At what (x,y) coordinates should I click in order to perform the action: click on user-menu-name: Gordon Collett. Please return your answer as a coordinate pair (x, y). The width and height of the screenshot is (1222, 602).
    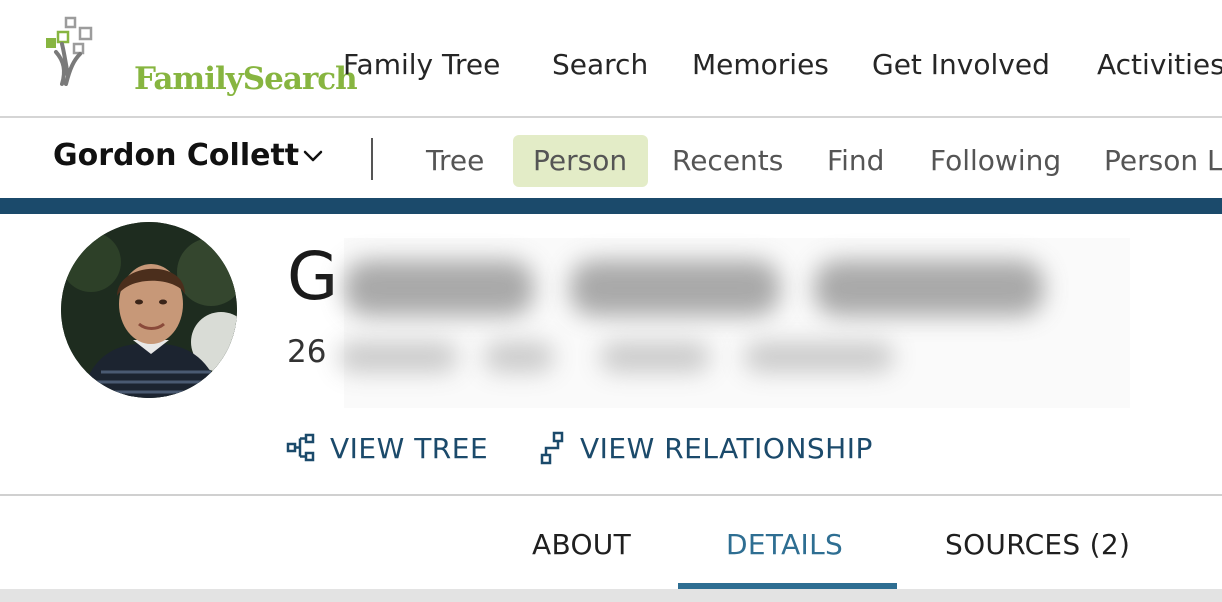
    Looking at the image, I should click on (176, 155).